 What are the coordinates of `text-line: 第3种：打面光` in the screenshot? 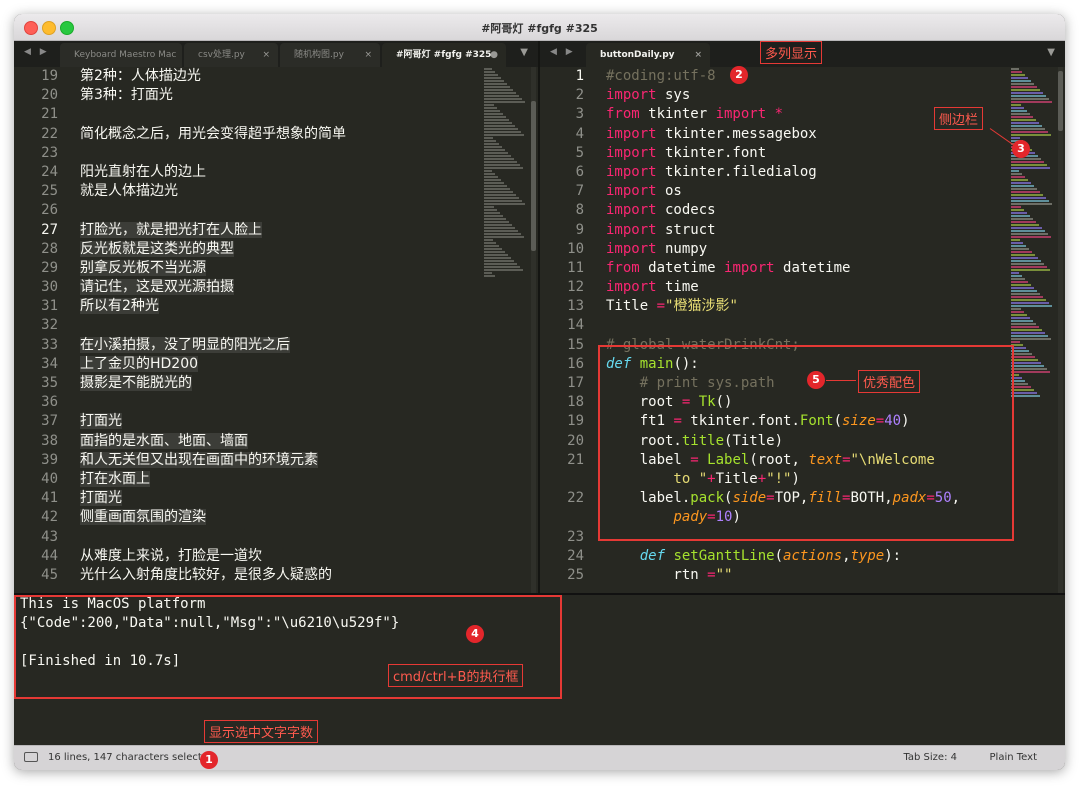 It's located at (279, 95).